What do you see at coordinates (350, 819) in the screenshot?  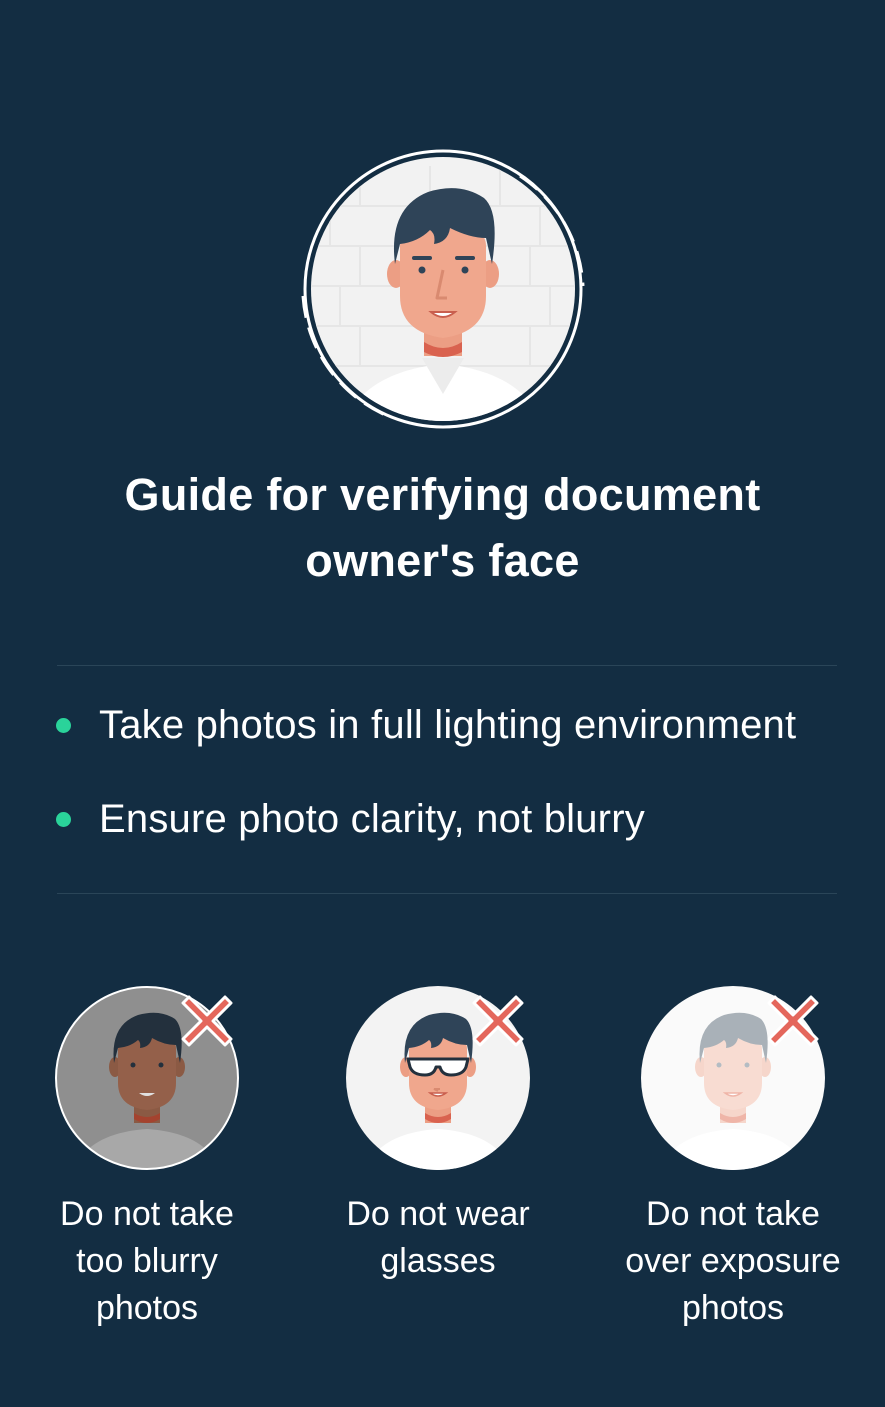 I see `list-item: Ensure photo clarity, not blurry` at bounding box center [350, 819].